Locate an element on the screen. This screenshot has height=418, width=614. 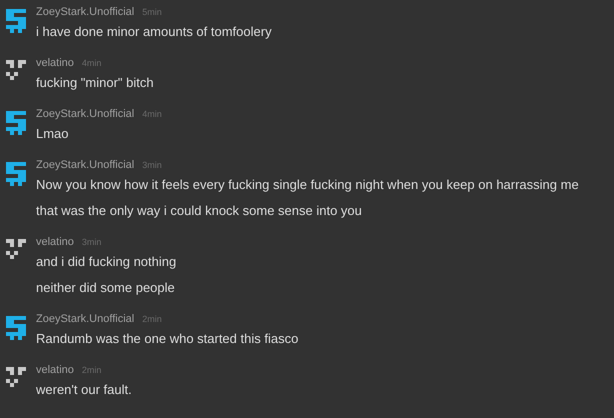
message-text: Randumb was the one who started this fiasco is located at coordinates (167, 339).